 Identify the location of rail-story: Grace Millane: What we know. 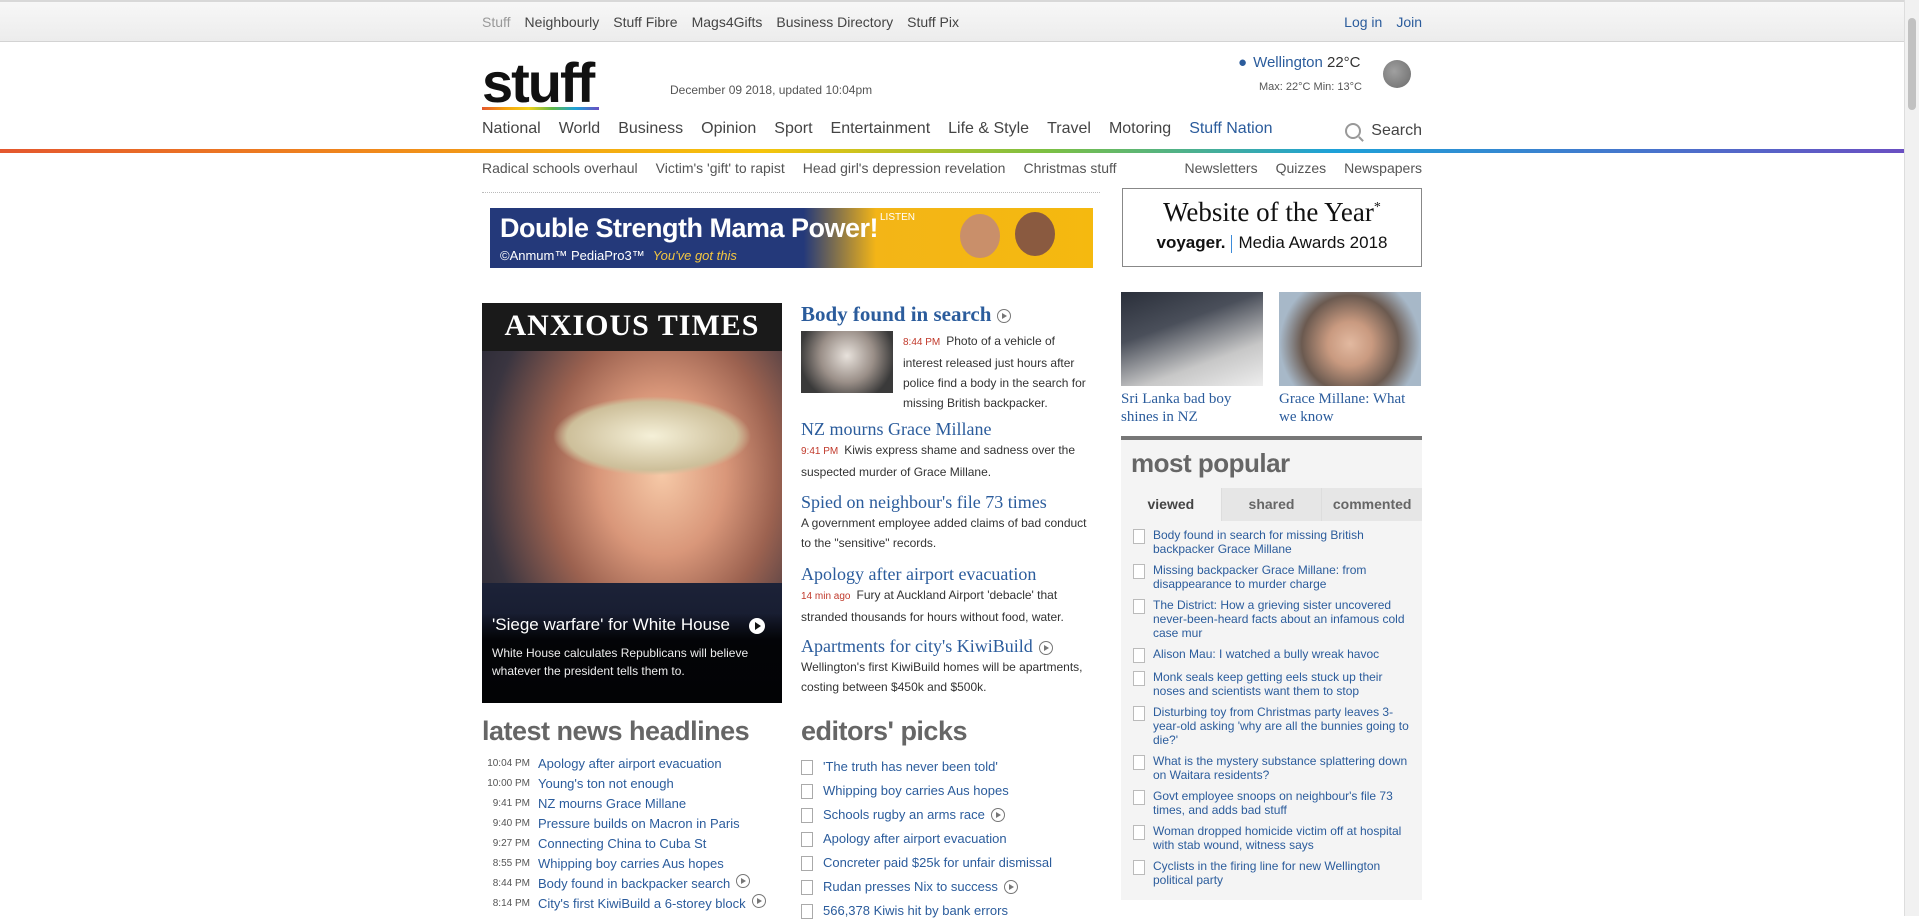
(1350, 359).